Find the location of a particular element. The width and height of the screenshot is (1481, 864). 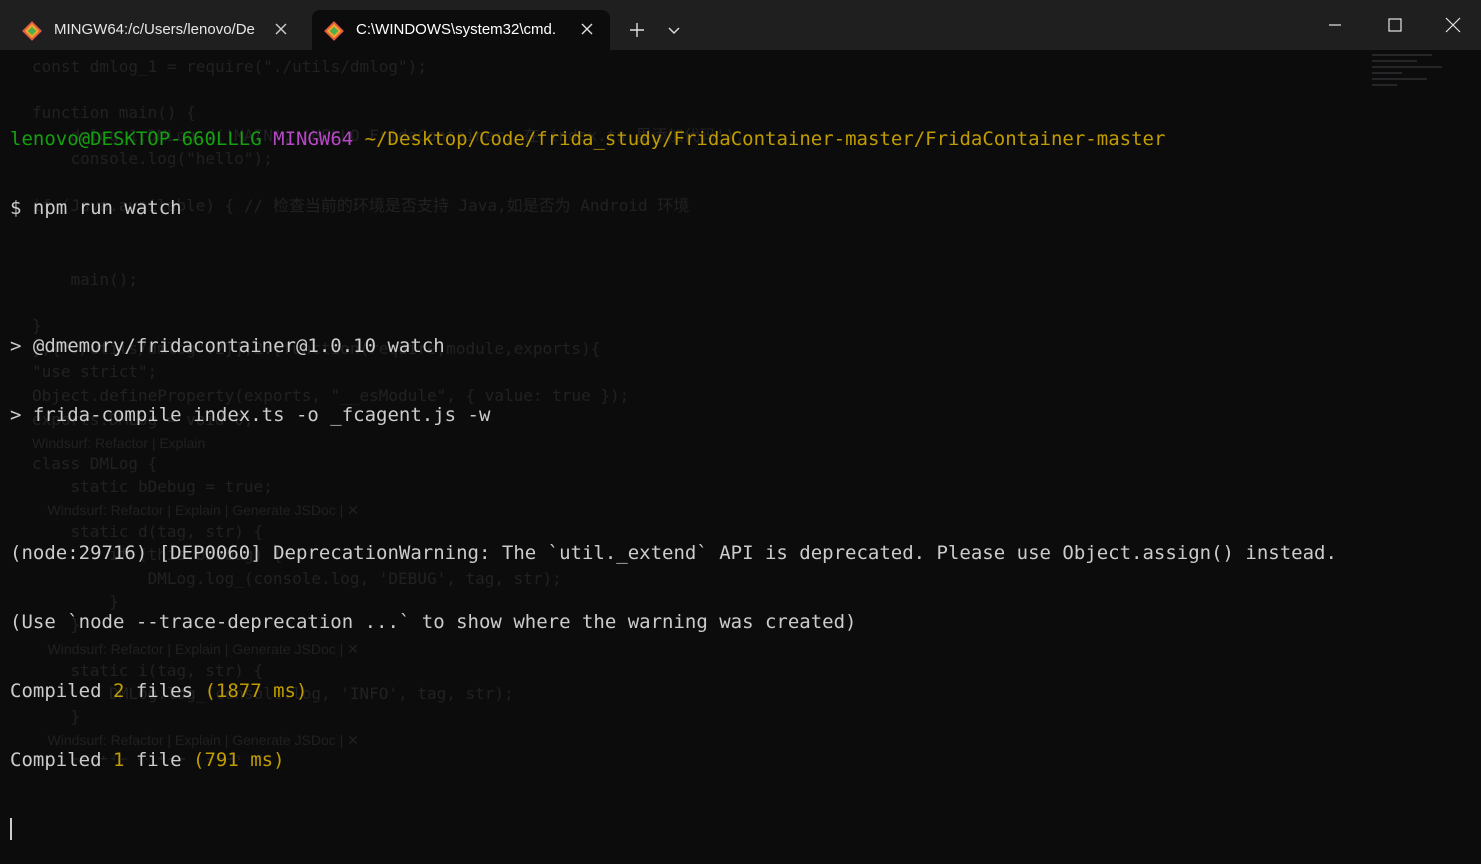

tab-mingw64: MINGW64:/c/Users/lenovo/De is located at coordinates (157, 30).